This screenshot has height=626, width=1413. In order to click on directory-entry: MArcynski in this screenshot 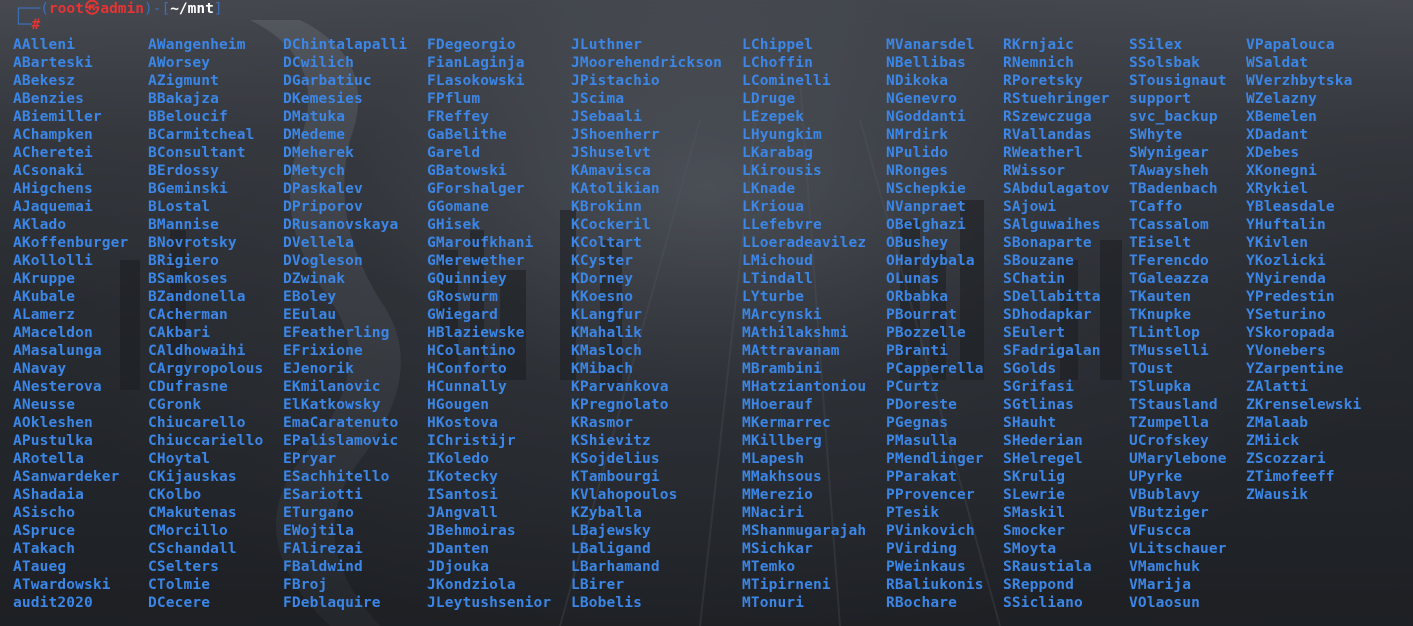, I will do `click(782, 315)`.